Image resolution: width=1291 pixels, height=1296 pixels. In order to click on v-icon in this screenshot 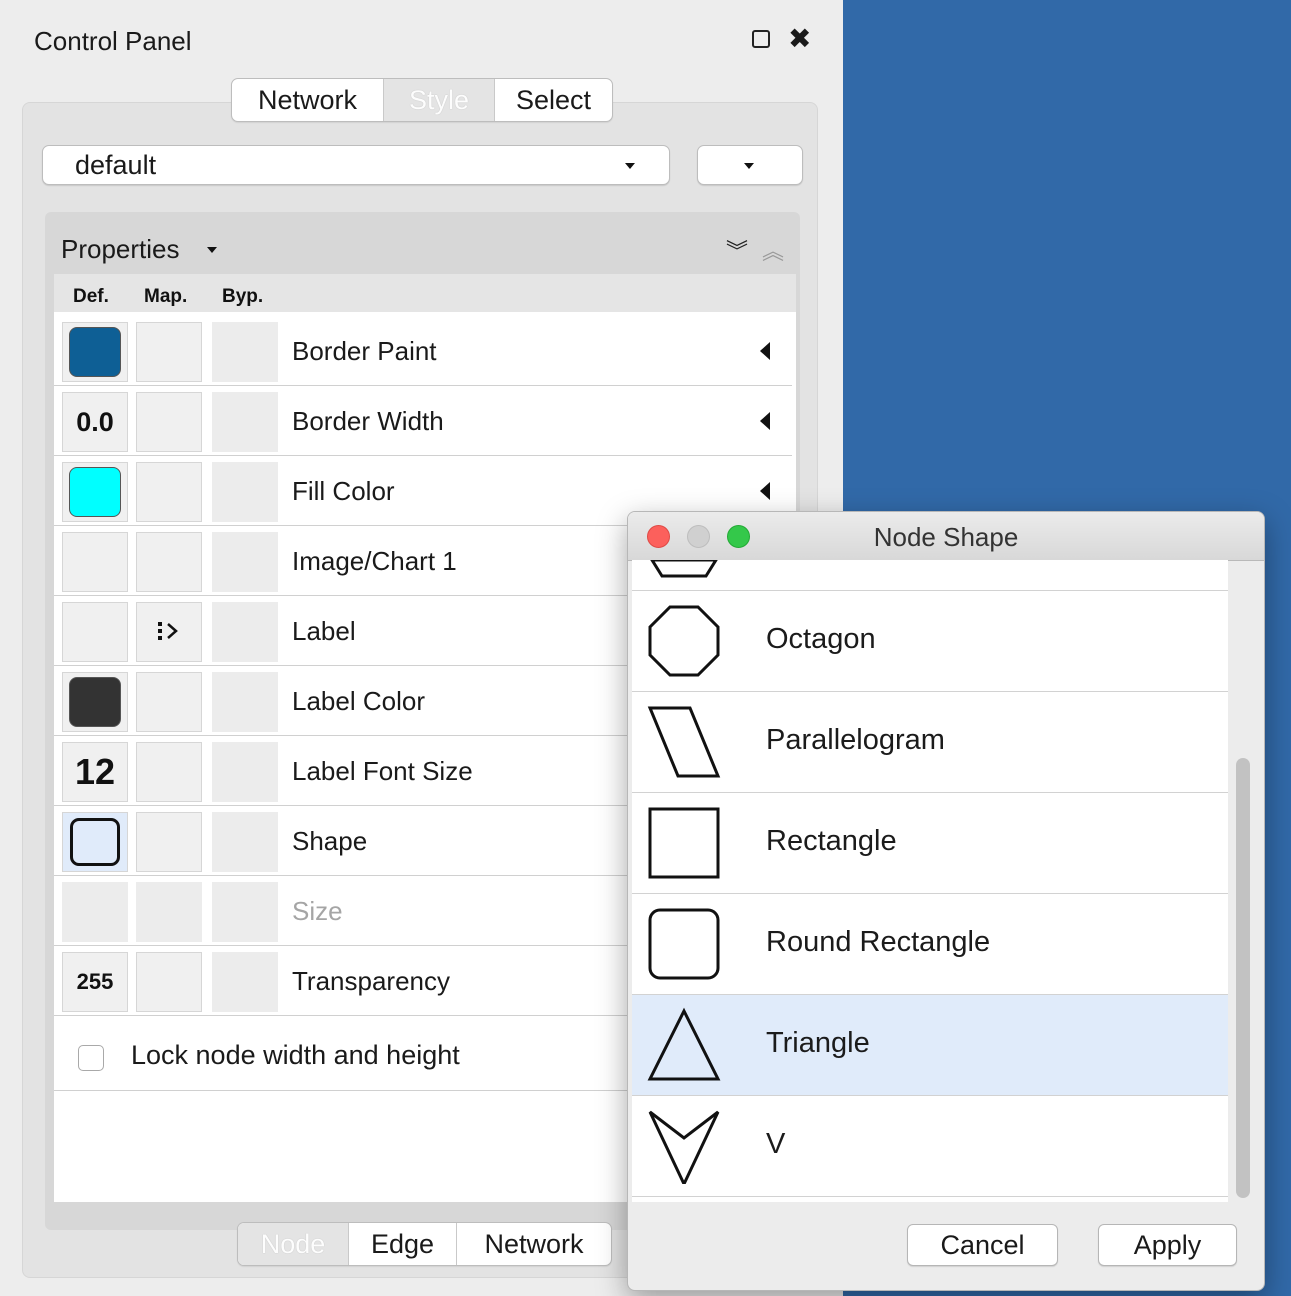, I will do `click(684, 1147)`.